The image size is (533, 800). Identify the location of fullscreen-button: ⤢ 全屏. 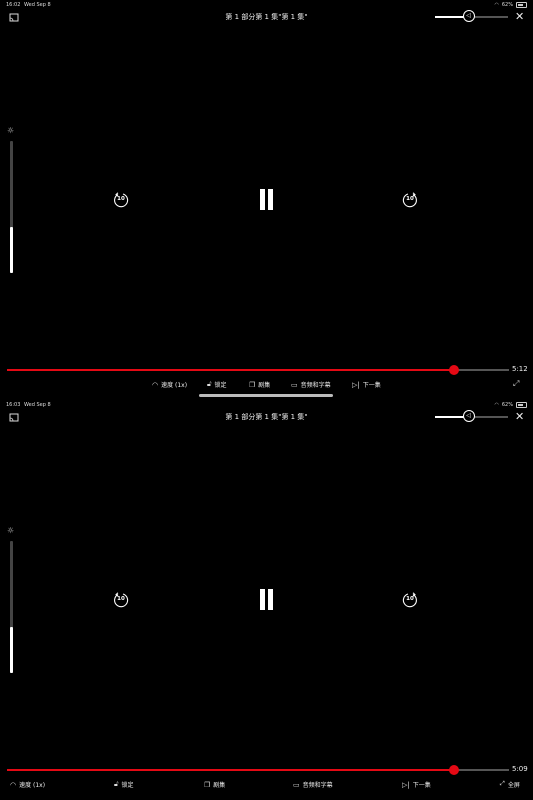
(510, 784).